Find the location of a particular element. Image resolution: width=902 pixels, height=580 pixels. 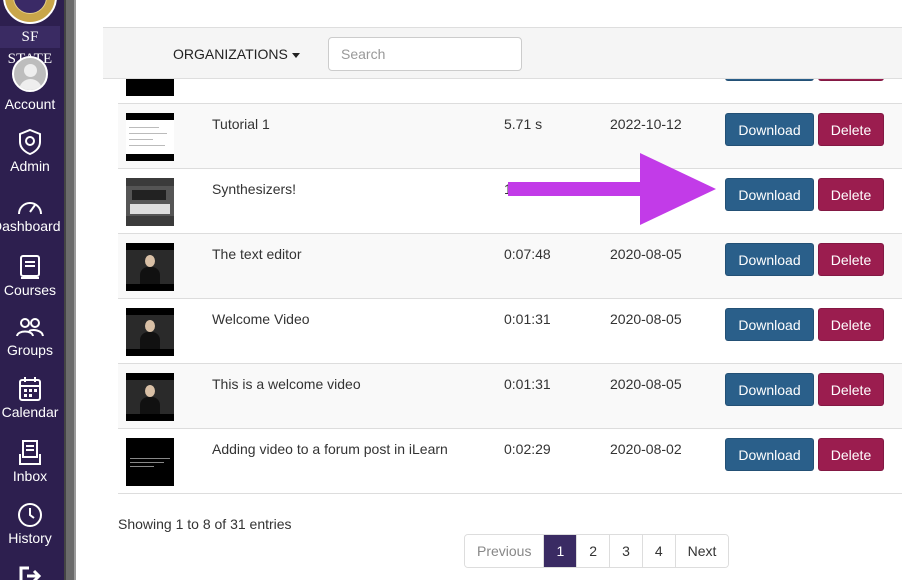

caret-down-icon is located at coordinates (295, 55).